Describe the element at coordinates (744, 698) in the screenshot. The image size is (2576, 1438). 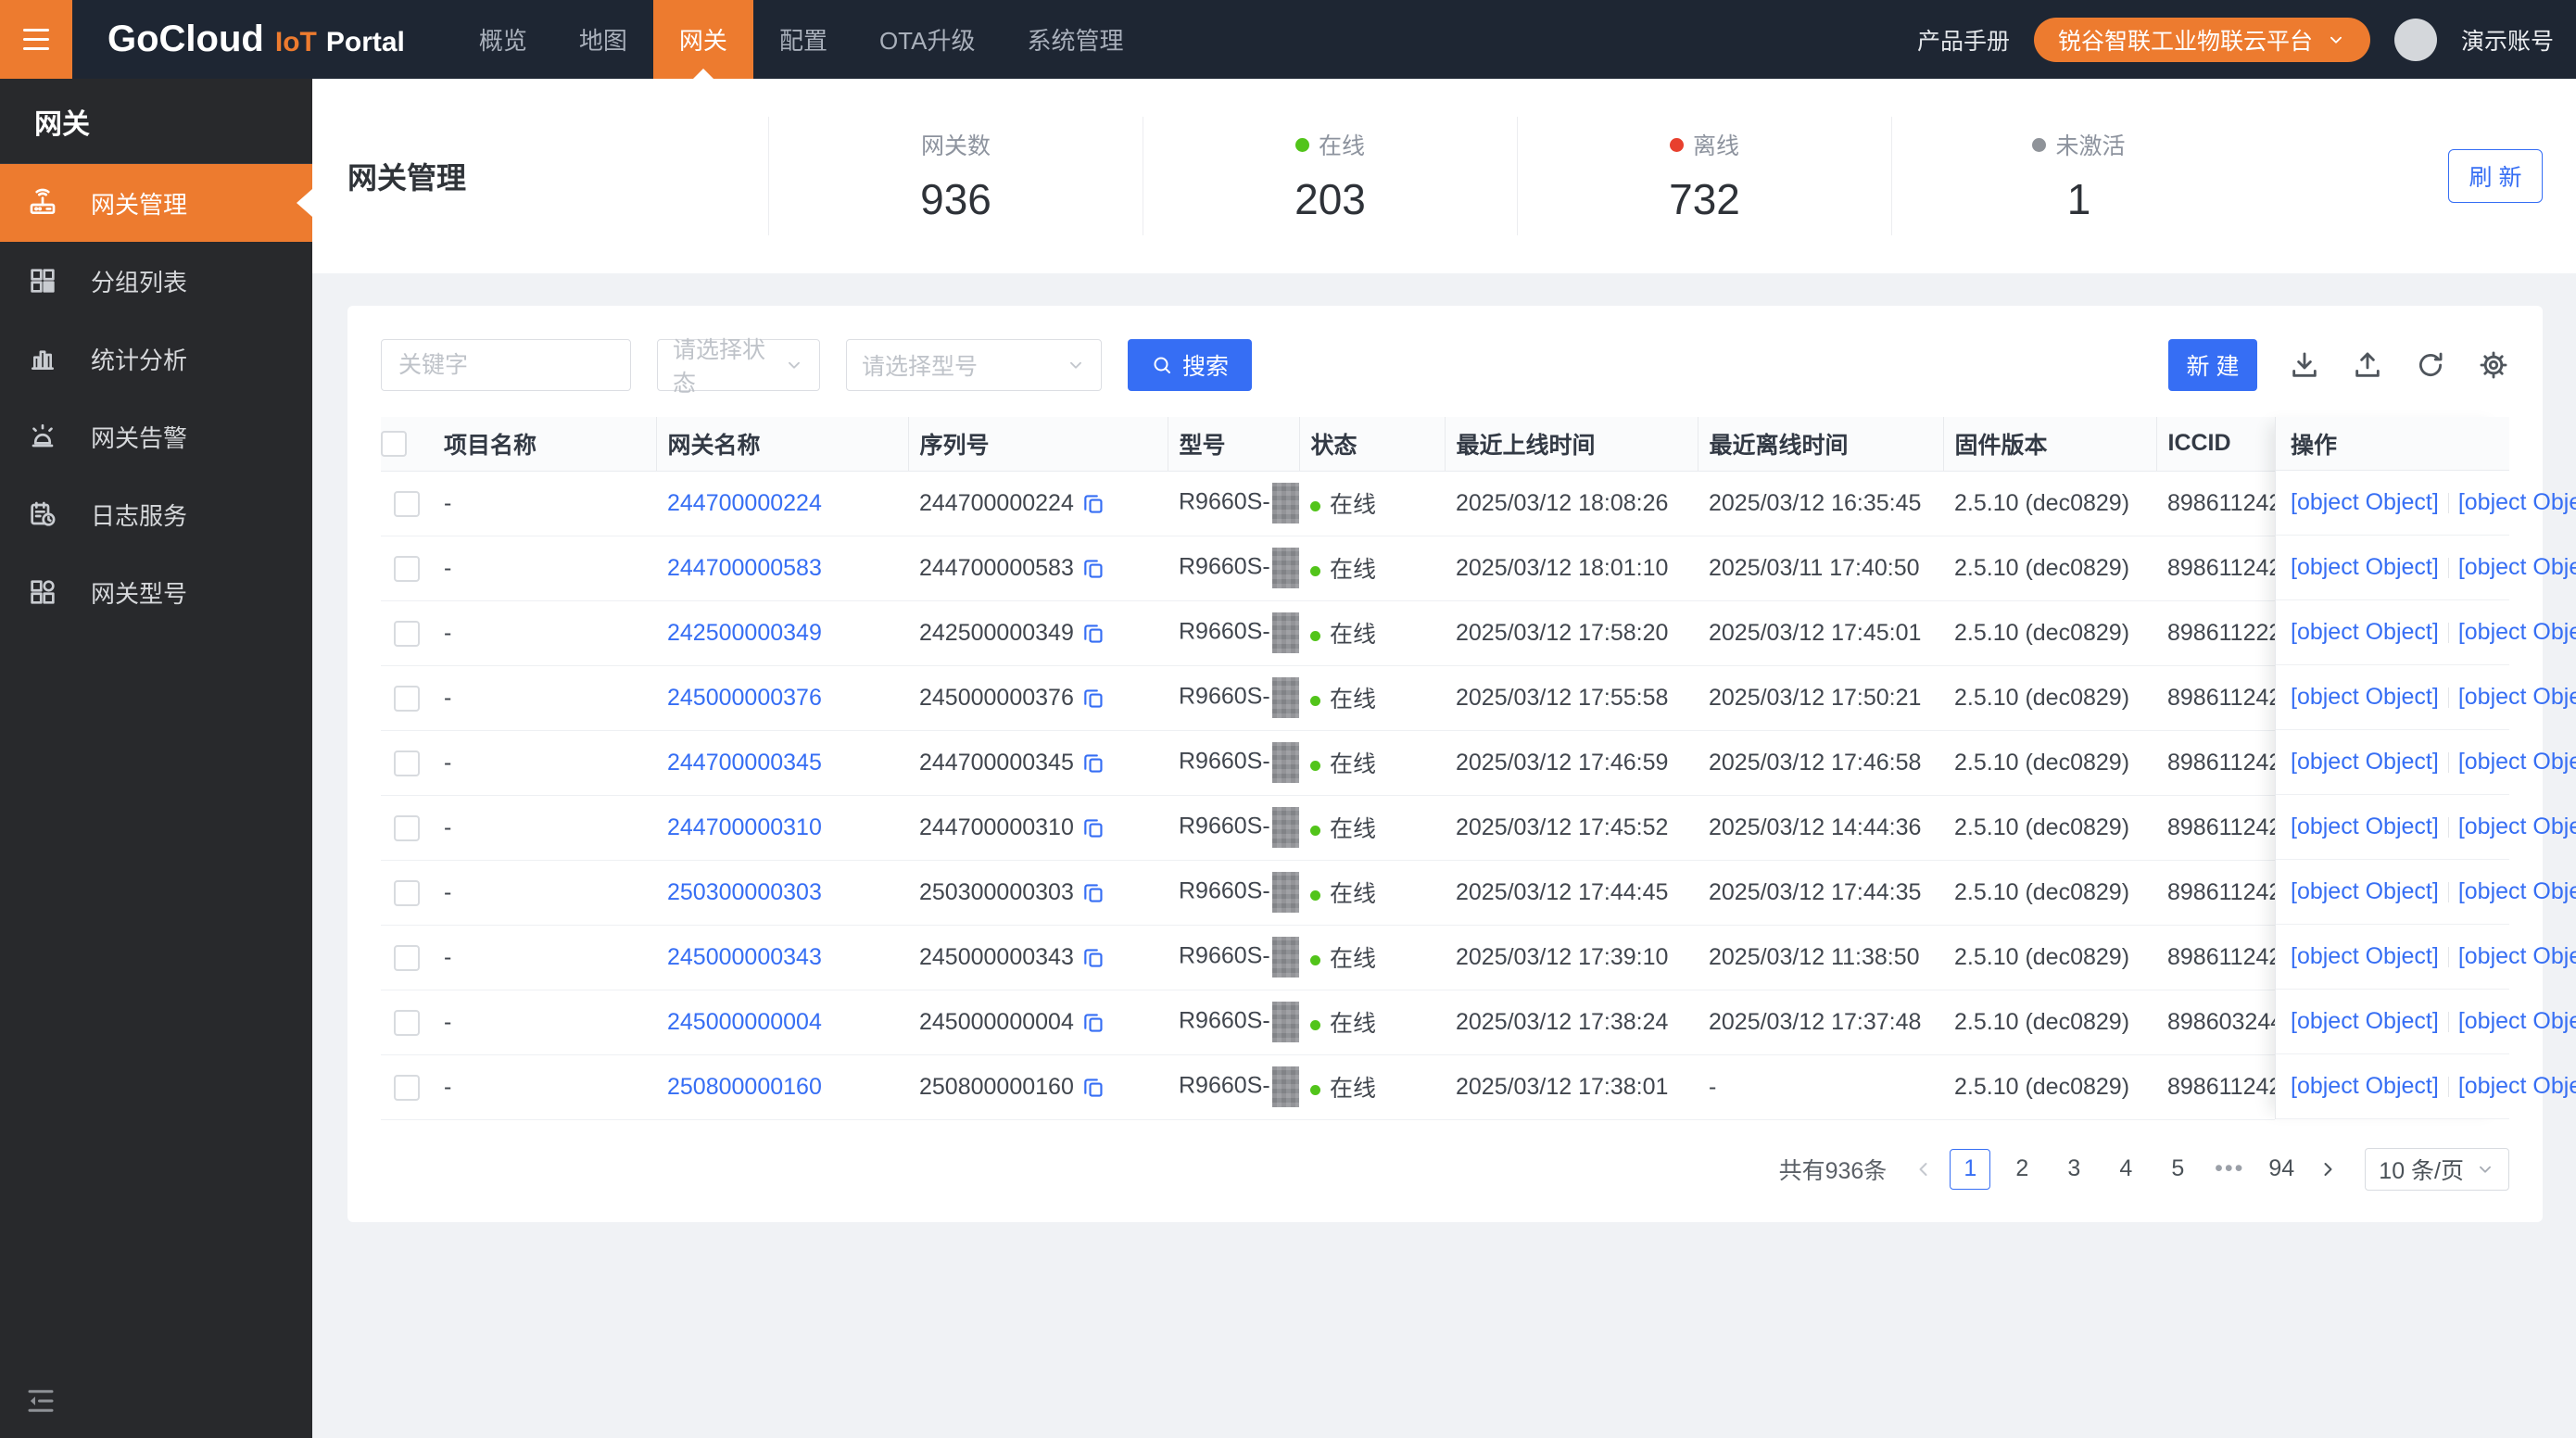
I see `gateway-name-link: 245000000376` at that location.